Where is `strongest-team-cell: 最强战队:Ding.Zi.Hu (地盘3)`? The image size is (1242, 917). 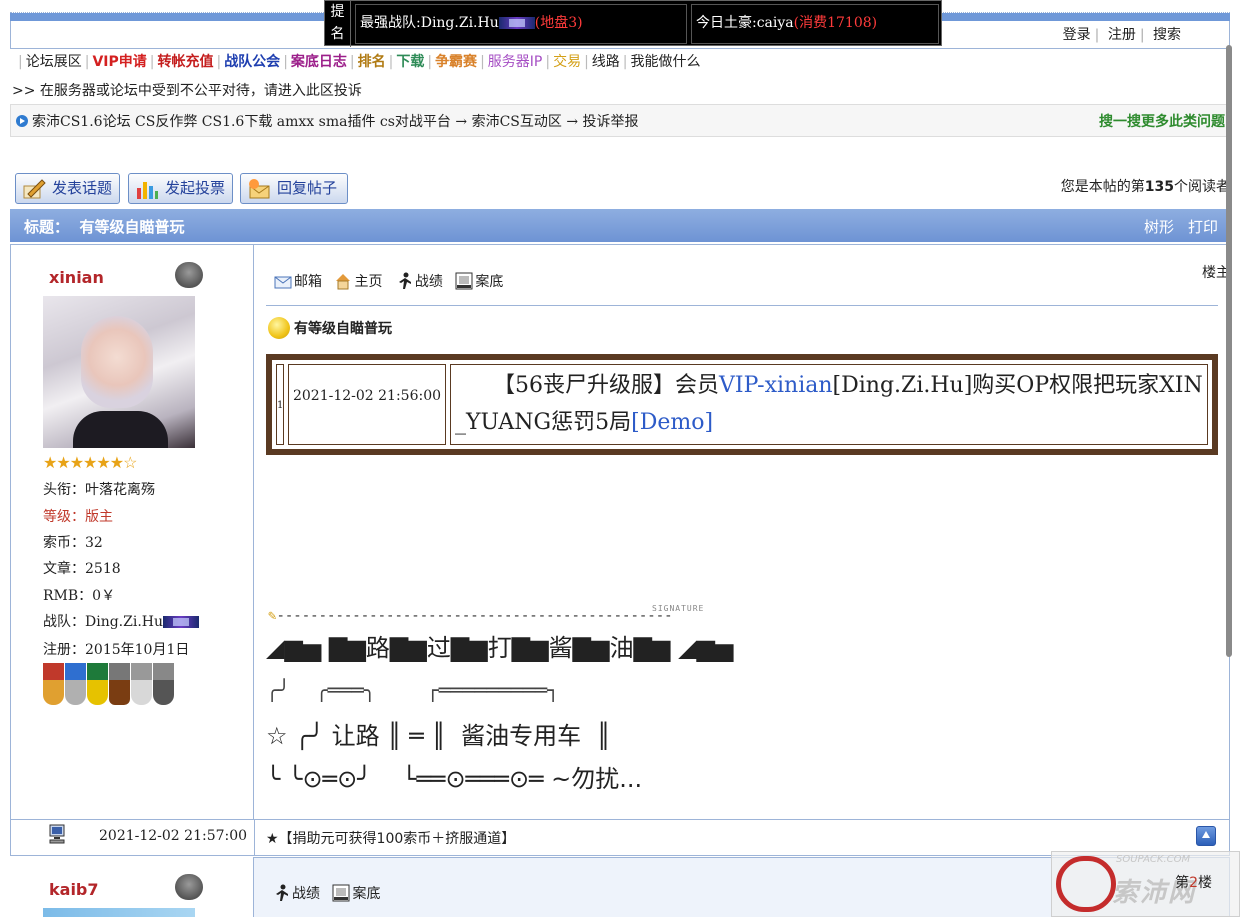 strongest-team-cell: 最强战队:Ding.Zi.Hu (地盘3) is located at coordinates (521, 24).